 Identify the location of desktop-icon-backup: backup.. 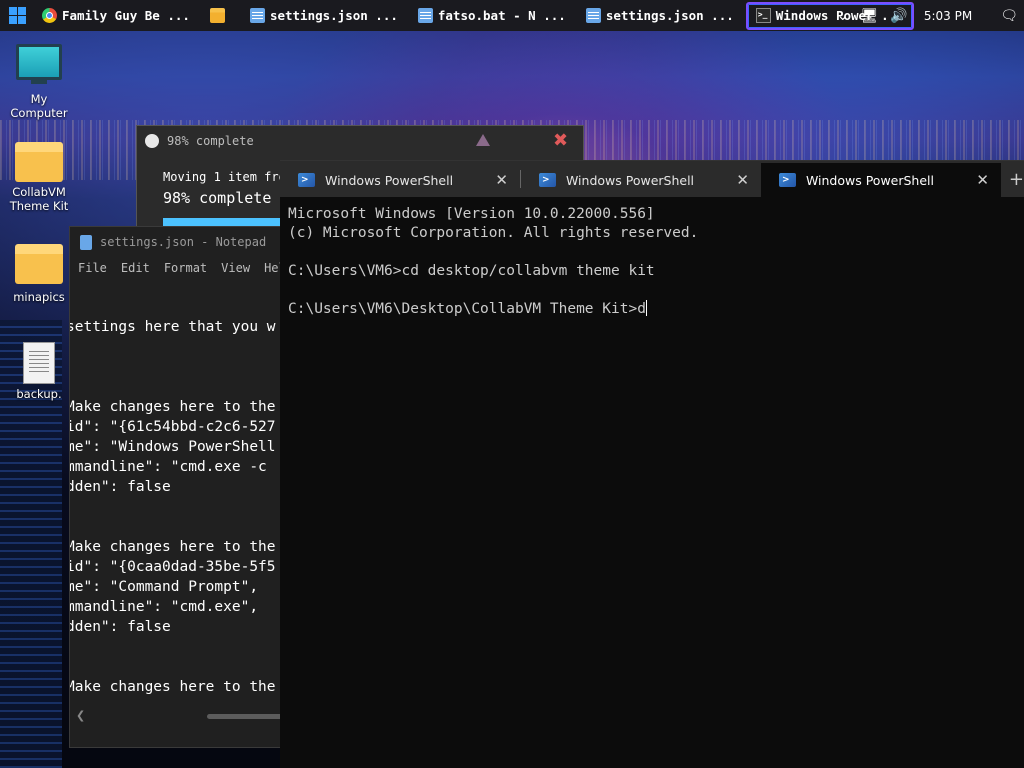
(39, 371).